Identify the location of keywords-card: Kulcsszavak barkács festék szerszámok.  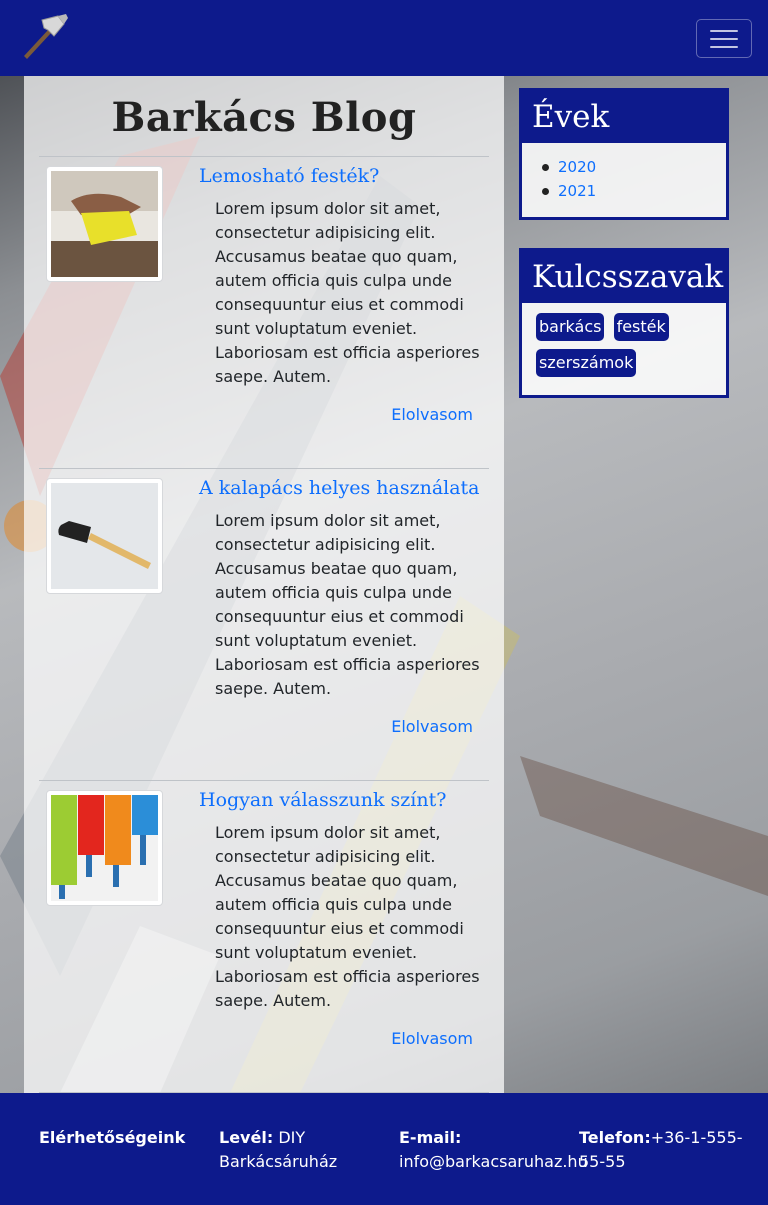
(624, 323).